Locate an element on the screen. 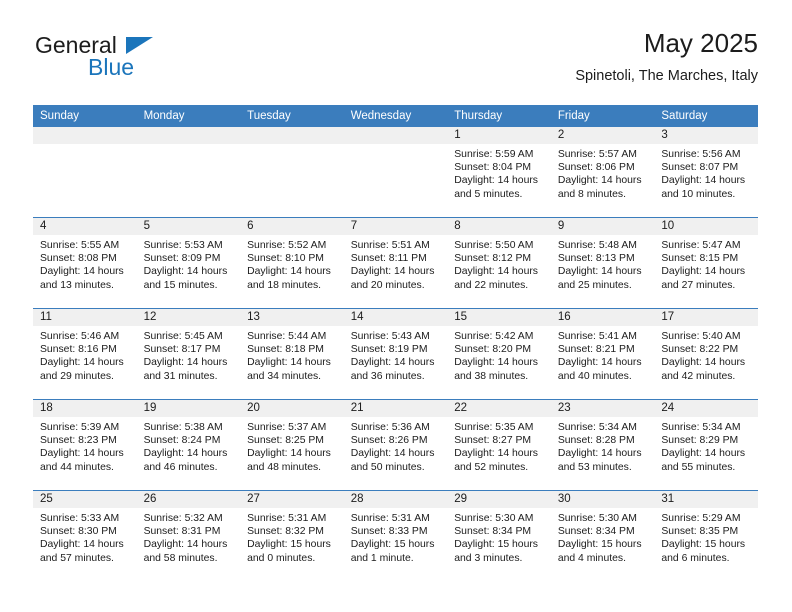 This screenshot has width=792, height=612. day-number: 4 is located at coordinates (85, 226).